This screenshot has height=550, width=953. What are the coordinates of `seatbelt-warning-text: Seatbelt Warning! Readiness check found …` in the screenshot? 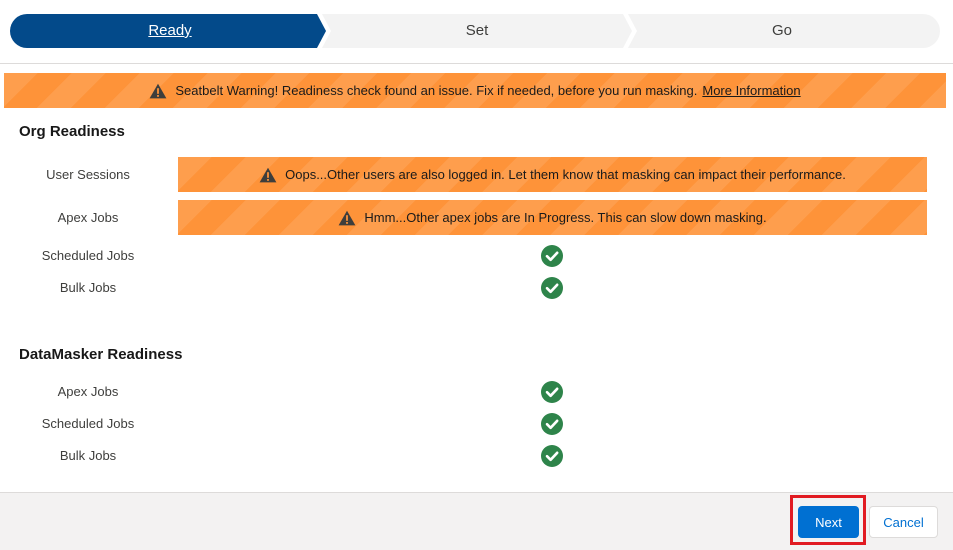 It's located at (436, 90).